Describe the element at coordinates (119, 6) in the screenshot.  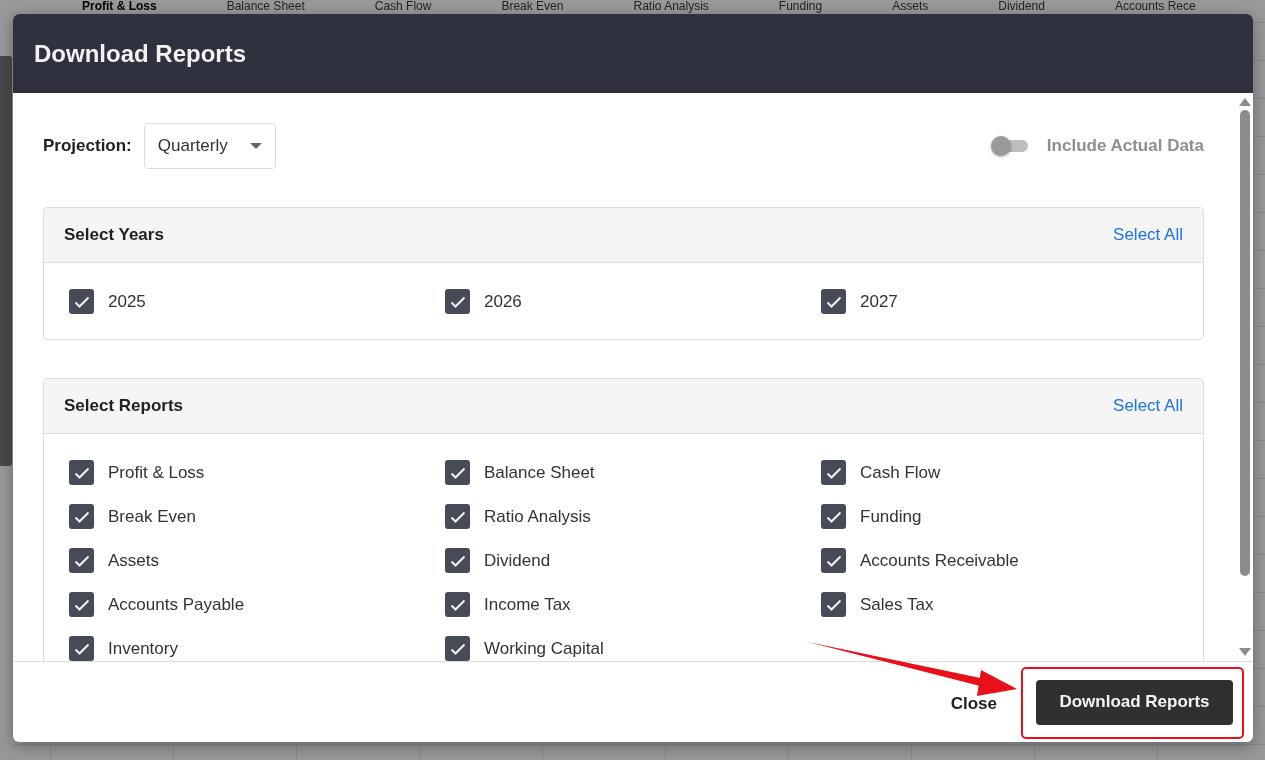
I see `sheet-tab: Profit & Loss` at that location.